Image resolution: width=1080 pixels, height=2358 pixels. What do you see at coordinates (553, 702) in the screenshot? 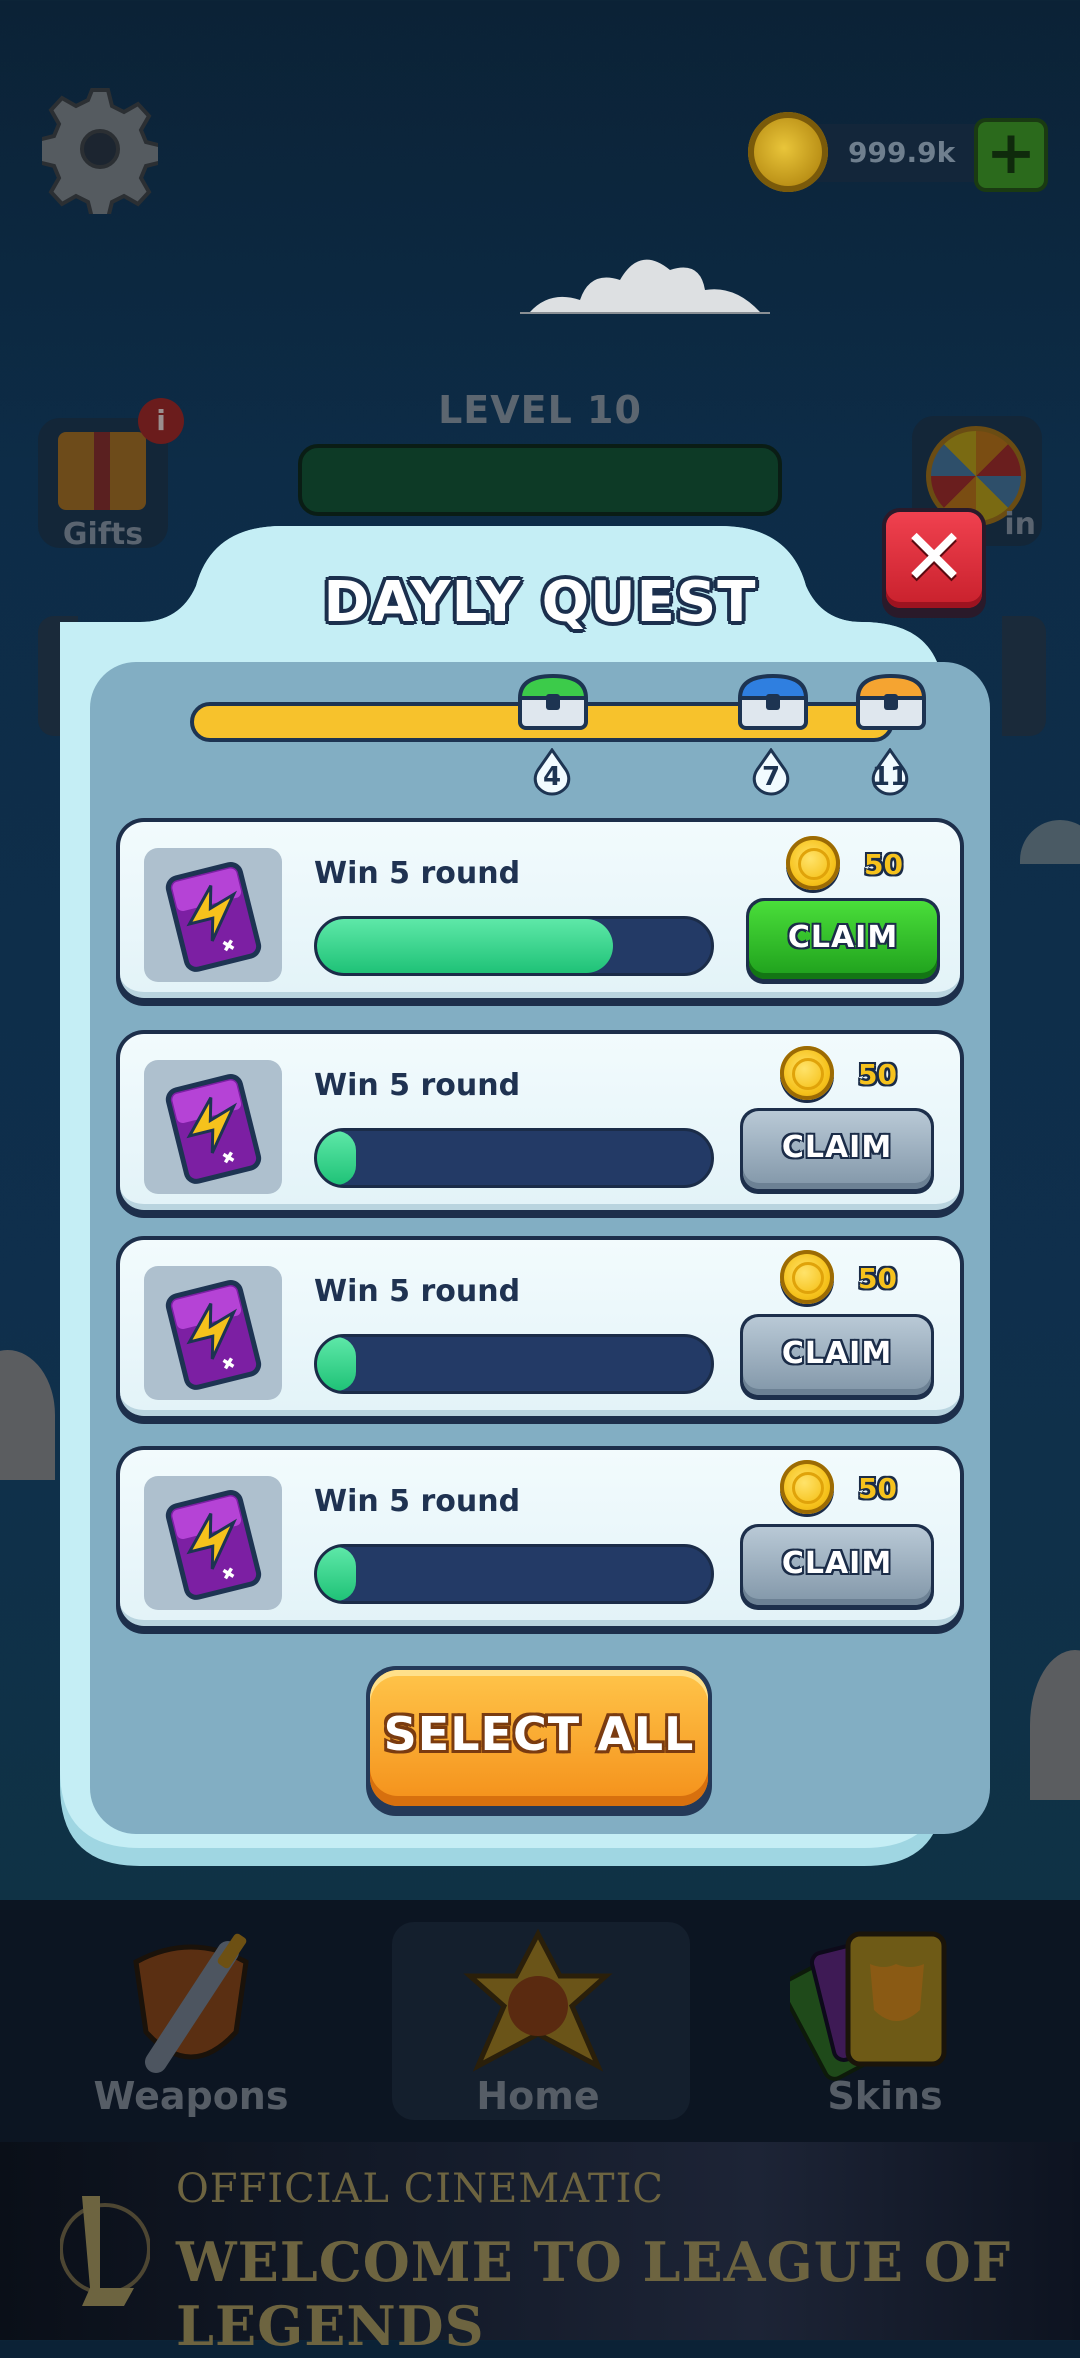
I see `chest-green-icon` at bounding box center [553, 702].